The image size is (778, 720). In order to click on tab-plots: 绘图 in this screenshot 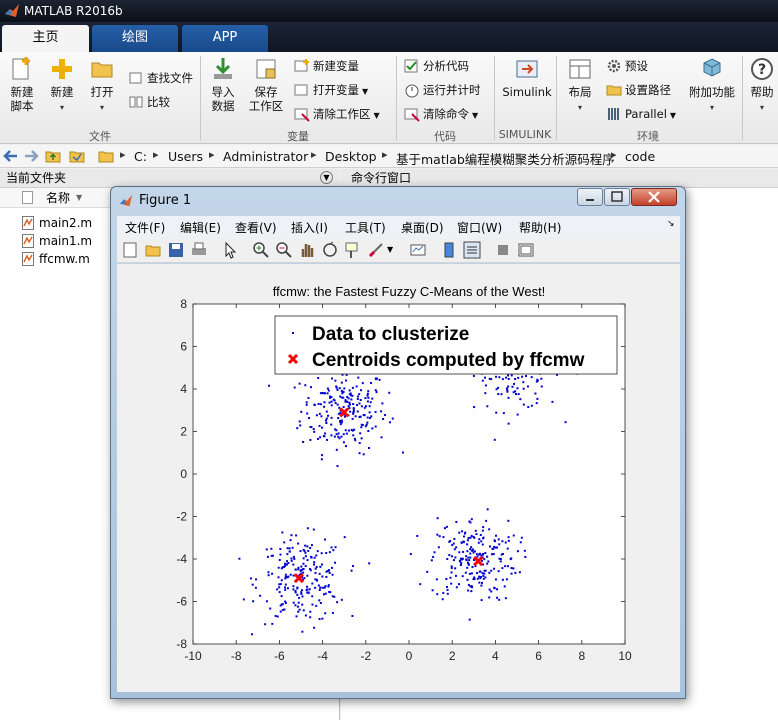, I will do `click(135, 38)`.